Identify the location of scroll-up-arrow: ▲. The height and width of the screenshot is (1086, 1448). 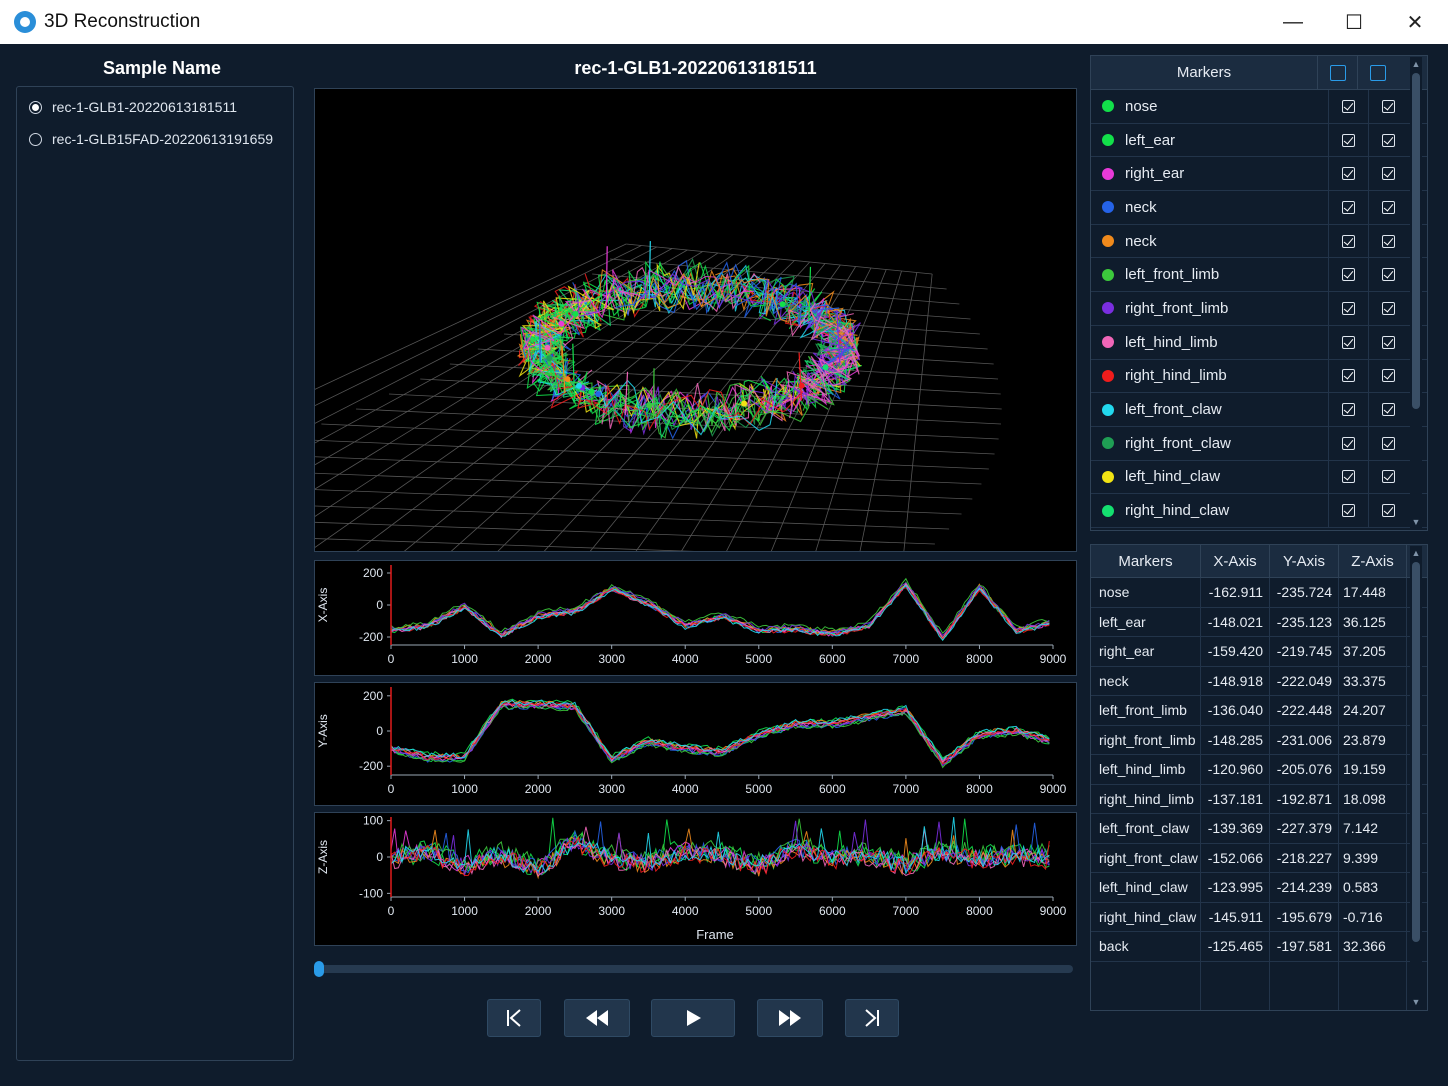
(1416, 64).